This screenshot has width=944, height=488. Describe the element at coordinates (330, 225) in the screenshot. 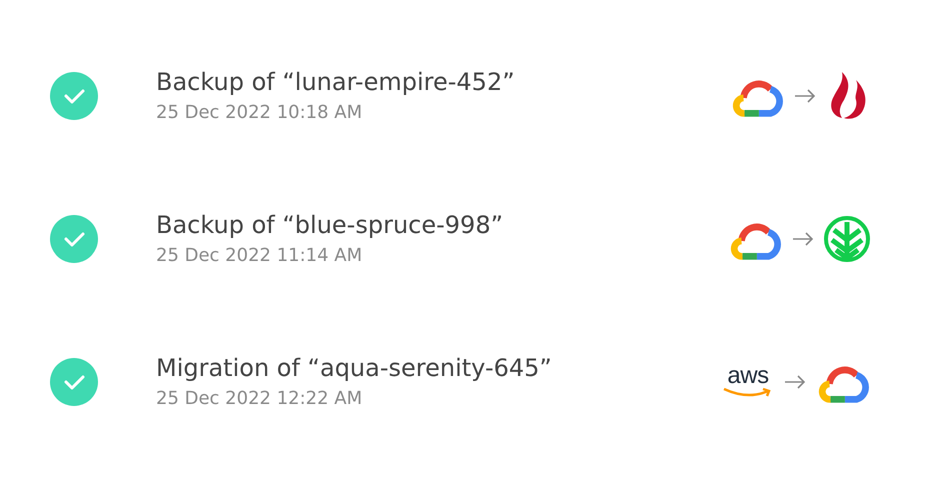

I see `job-title: Backup of “blue-spruce-998”` at that location.